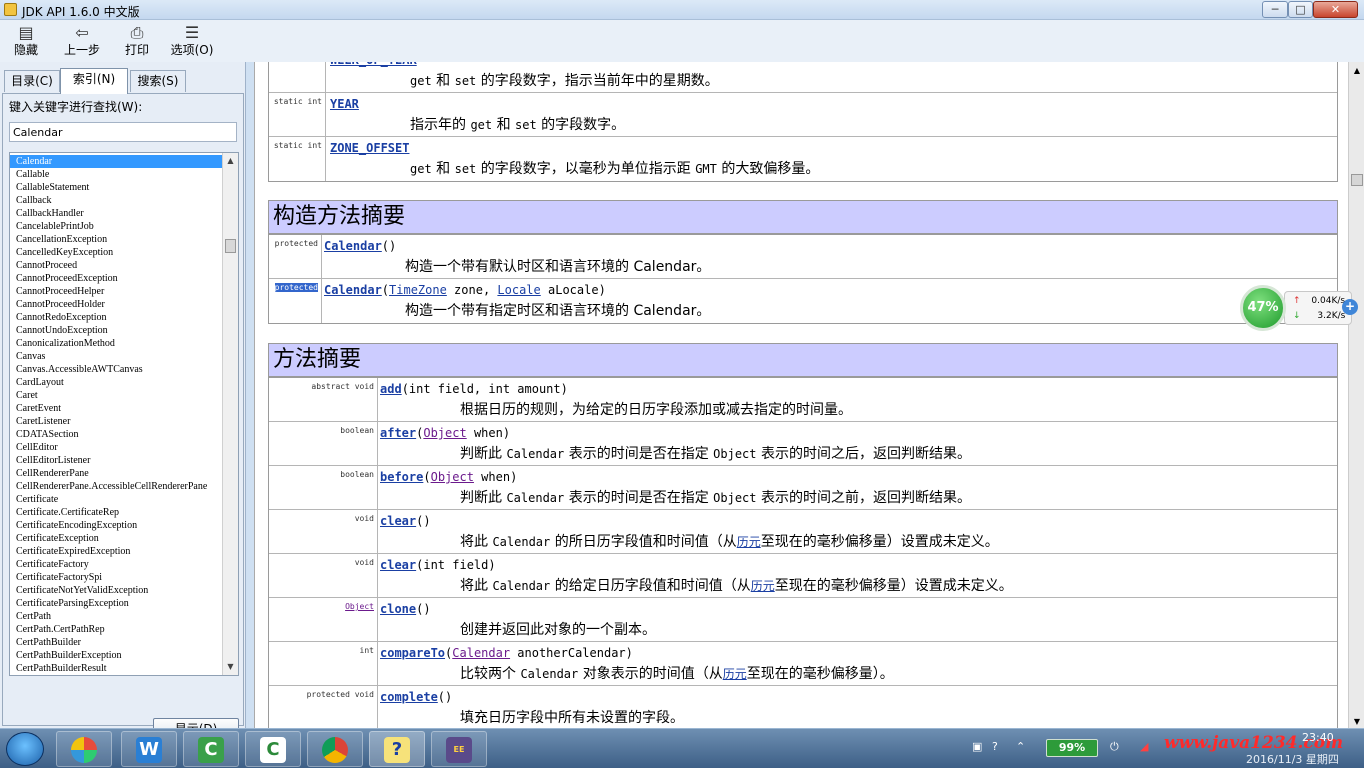 The width and height of the screenshot is (1364, 768). I want to click on back-button: ⇦ 上一步, so click(82, 42).